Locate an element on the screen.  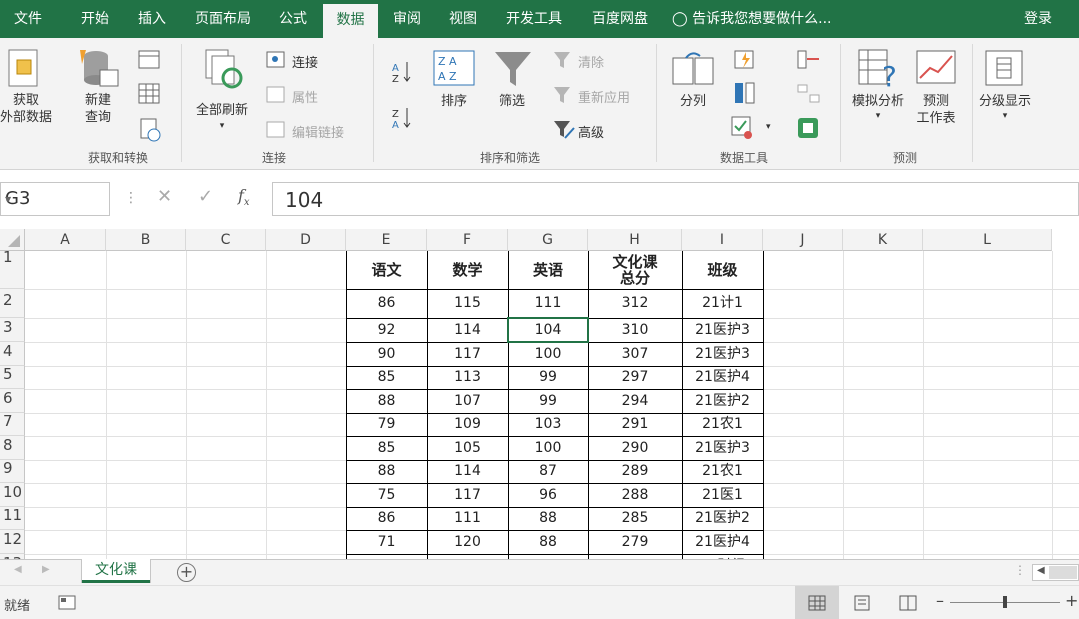
table-header-cell: 语文 is located at coordinates (386, 270).